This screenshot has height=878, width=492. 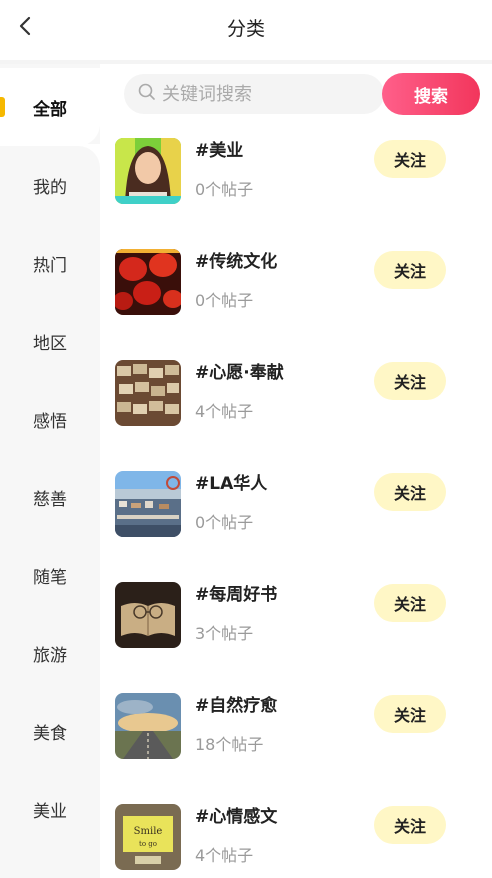 I want to click on category-name: #LA华人, so click(x=231, y=484).